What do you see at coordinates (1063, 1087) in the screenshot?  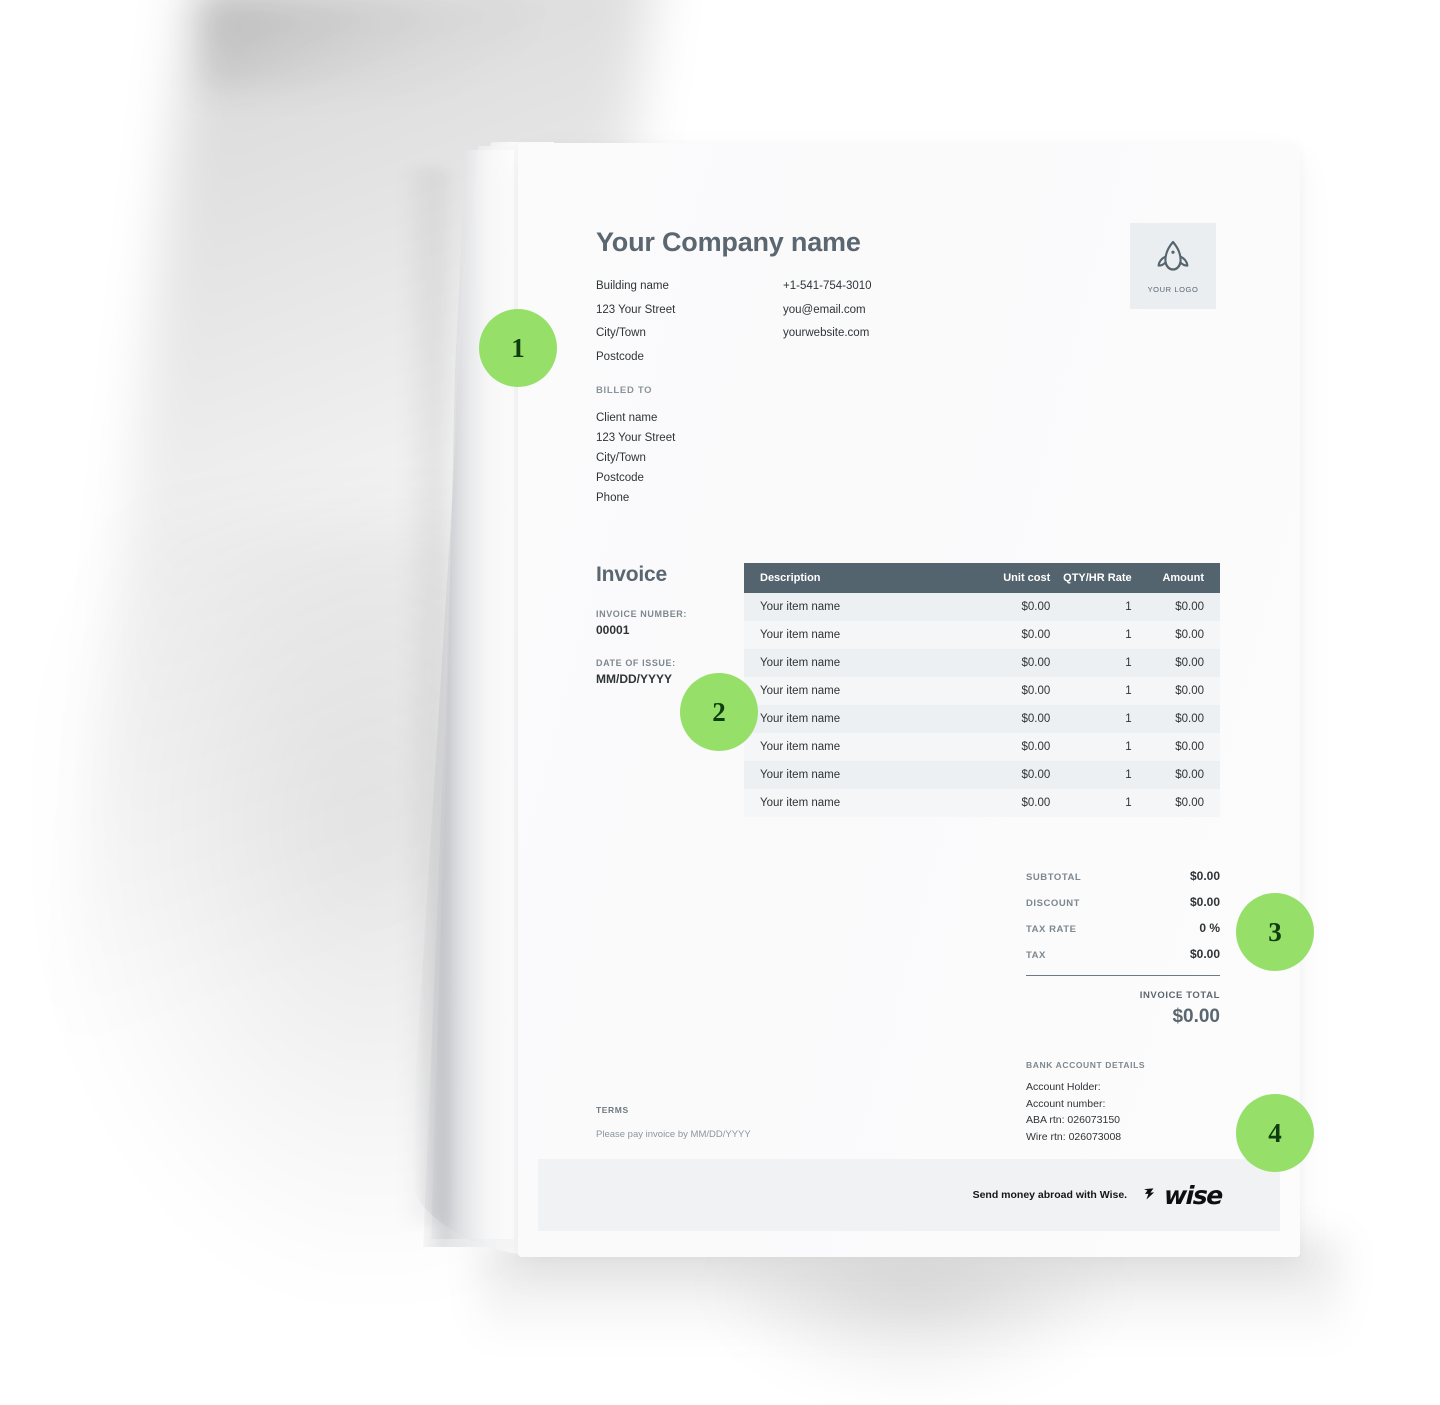 I see `bank-account-holder: Account Holder:` at bounding box center [1063, 1087].